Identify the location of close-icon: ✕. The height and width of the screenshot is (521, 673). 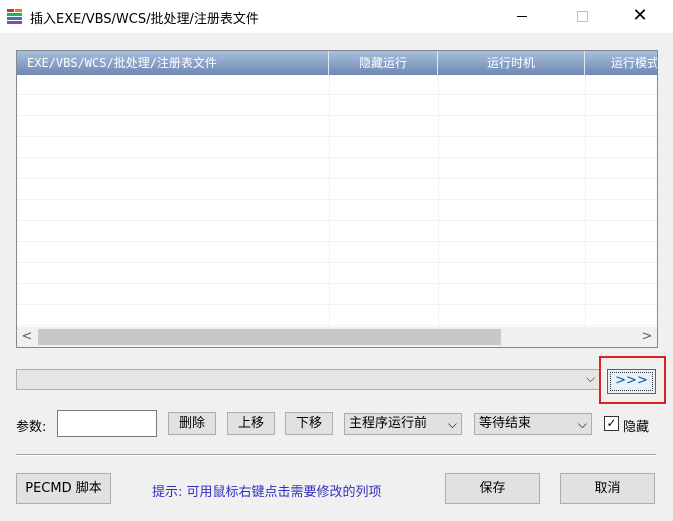
(640, 15).